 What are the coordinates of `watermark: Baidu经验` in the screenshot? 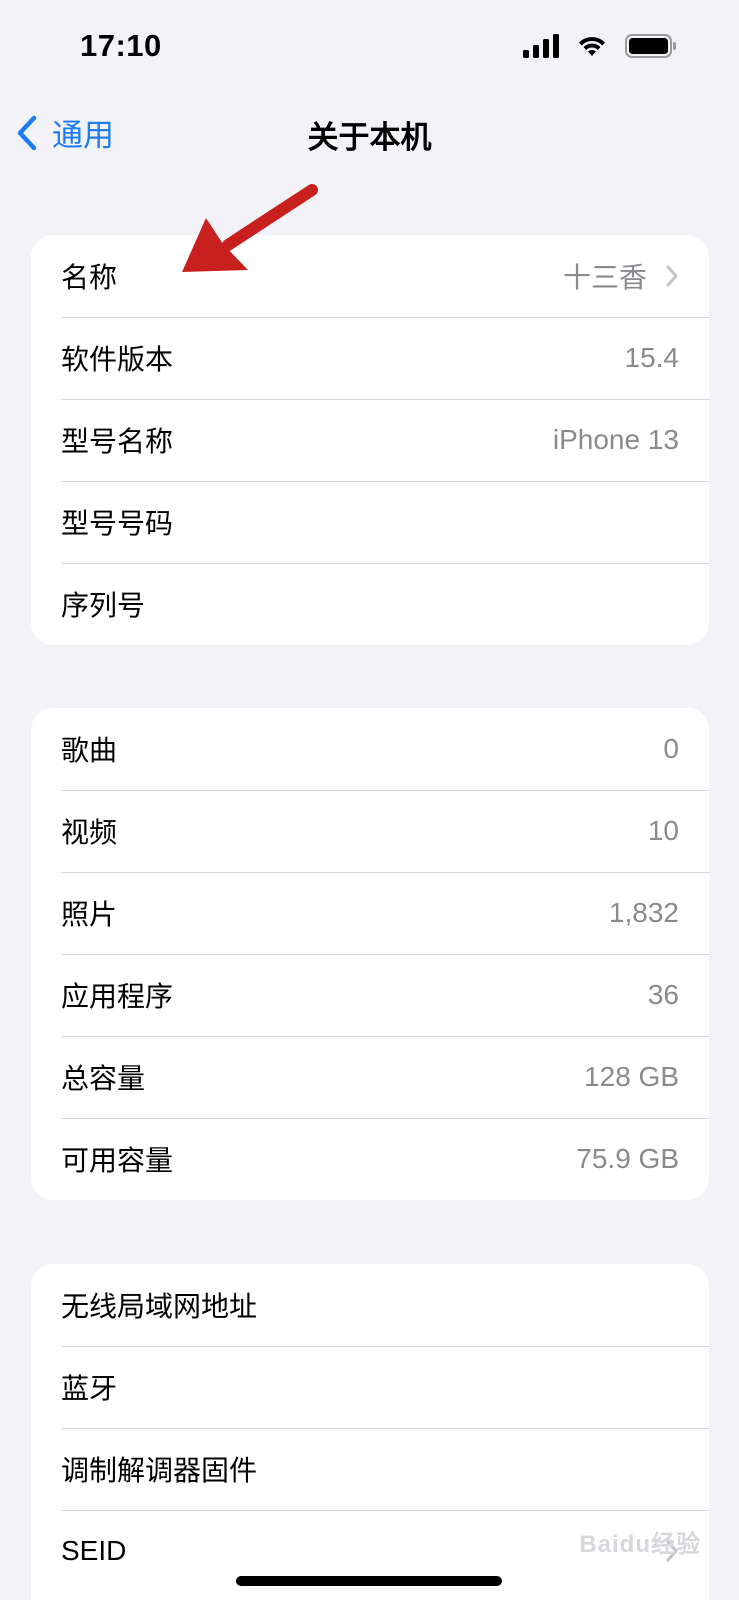 It's located at (640, 1544).